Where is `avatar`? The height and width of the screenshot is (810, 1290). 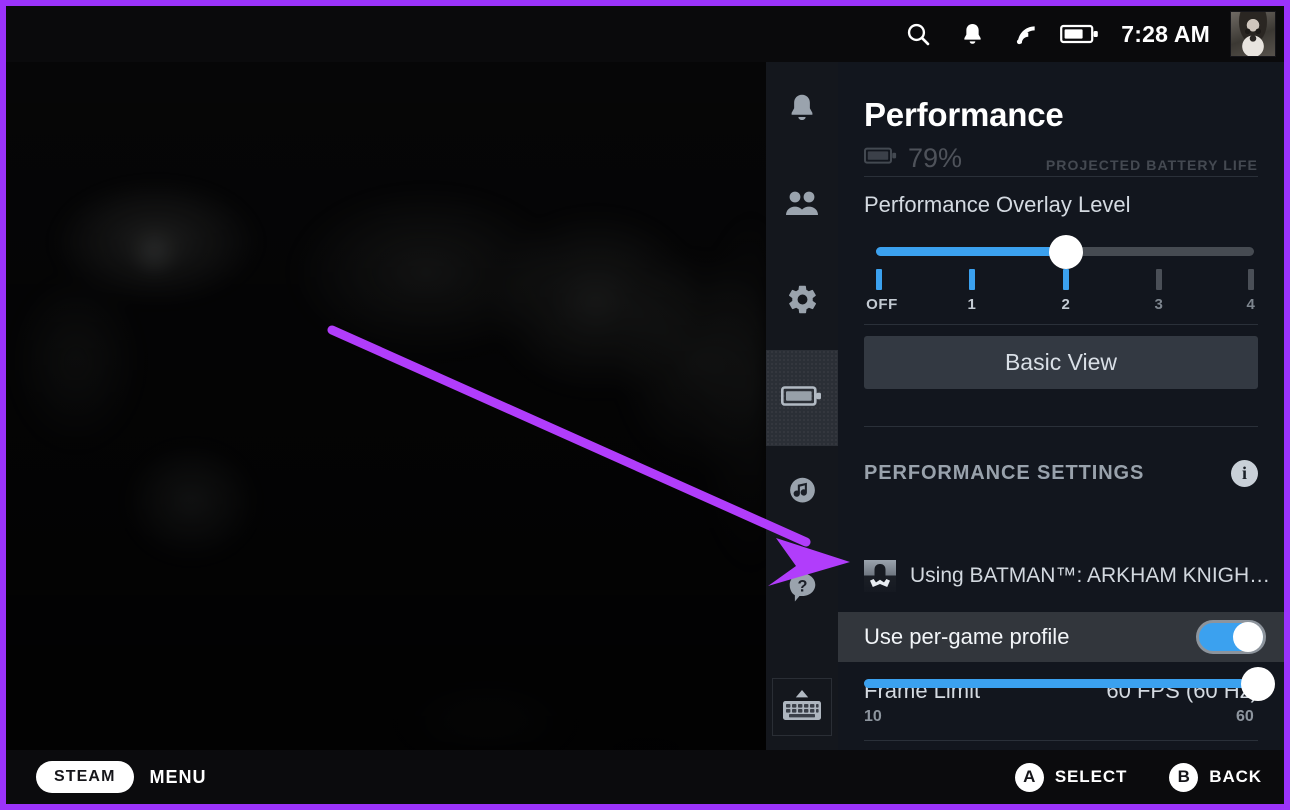
avatar is located at coordinates (1252, 34).